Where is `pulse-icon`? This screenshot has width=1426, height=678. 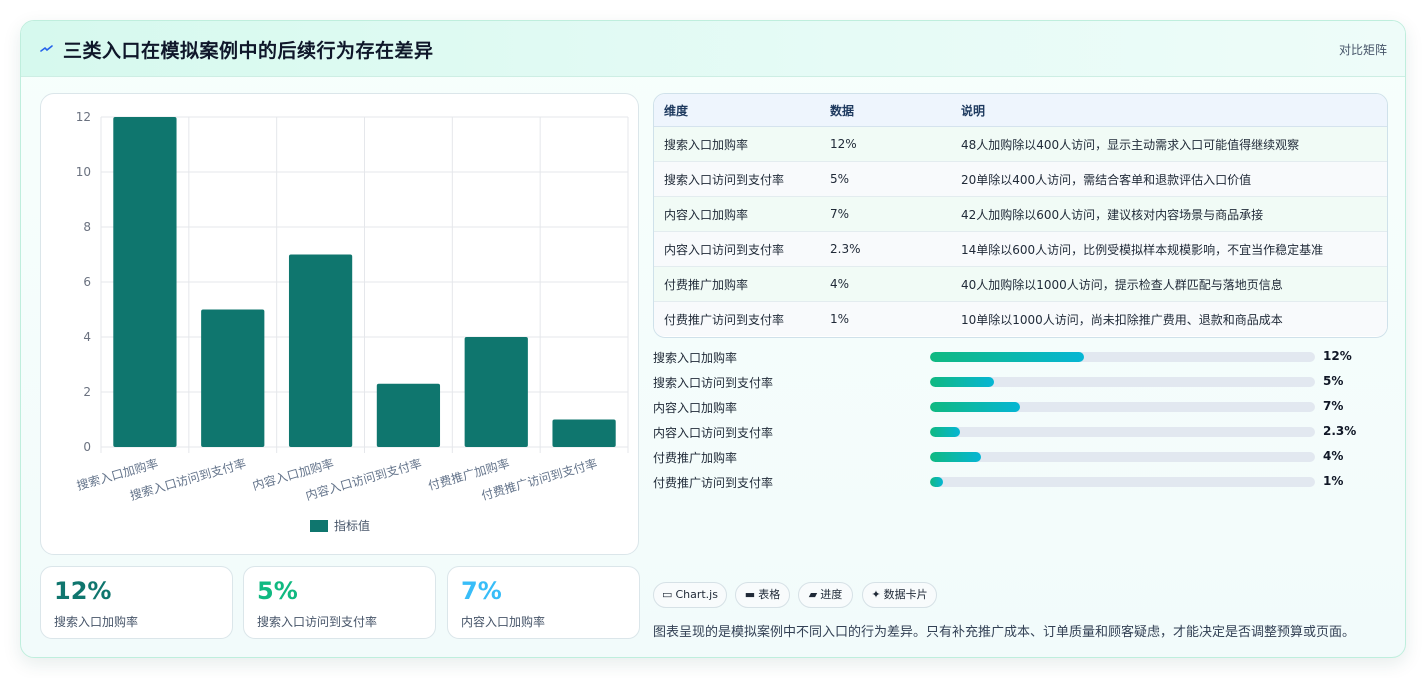 pulse-icon is located at coordinates (46, 48).